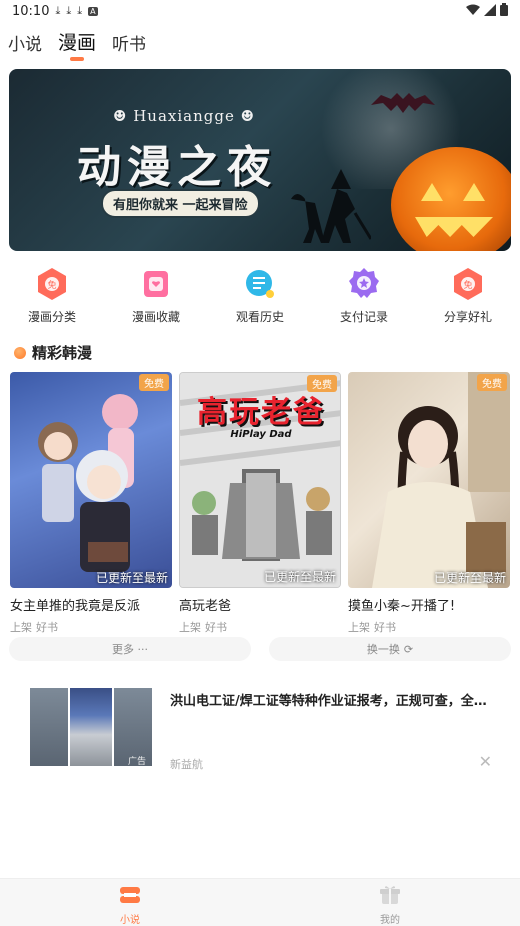 The height and width of the screenshot is (926, 520). I want to click on tab-comic: 漫画, so click(77, 44).